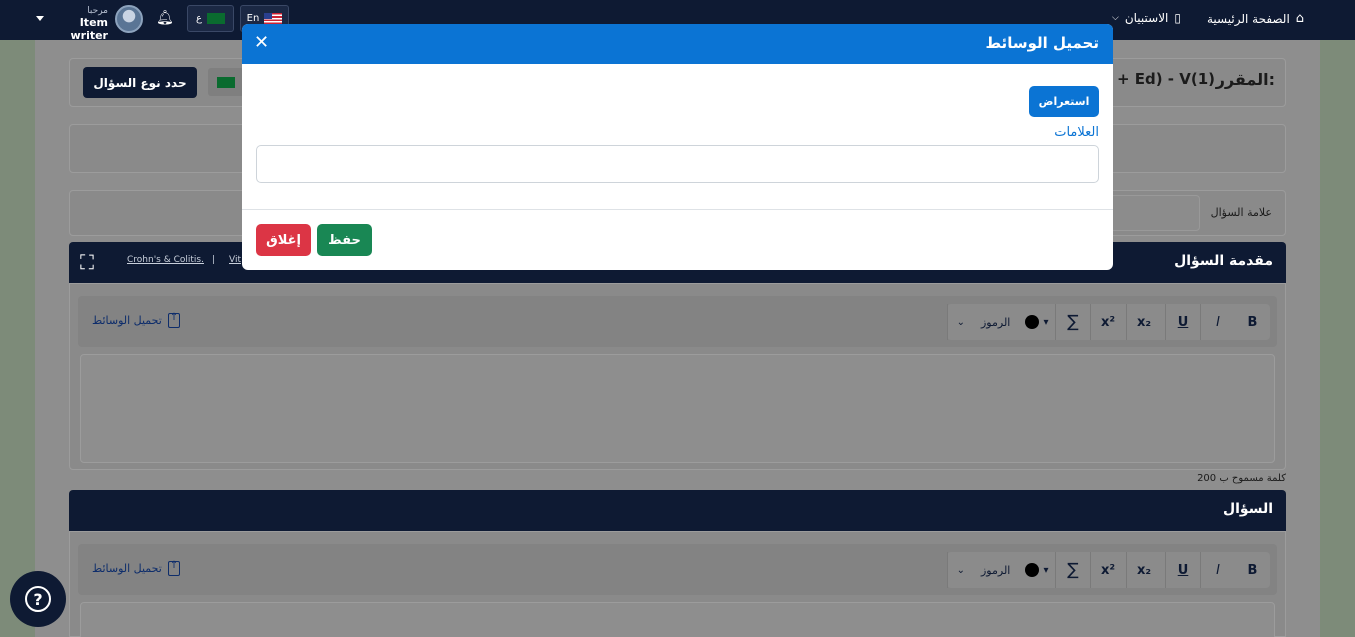  What do you see at coordinates (1155, 213) in the screenshot?
I see `question-mark-input` at bounding box center [1155, 213].